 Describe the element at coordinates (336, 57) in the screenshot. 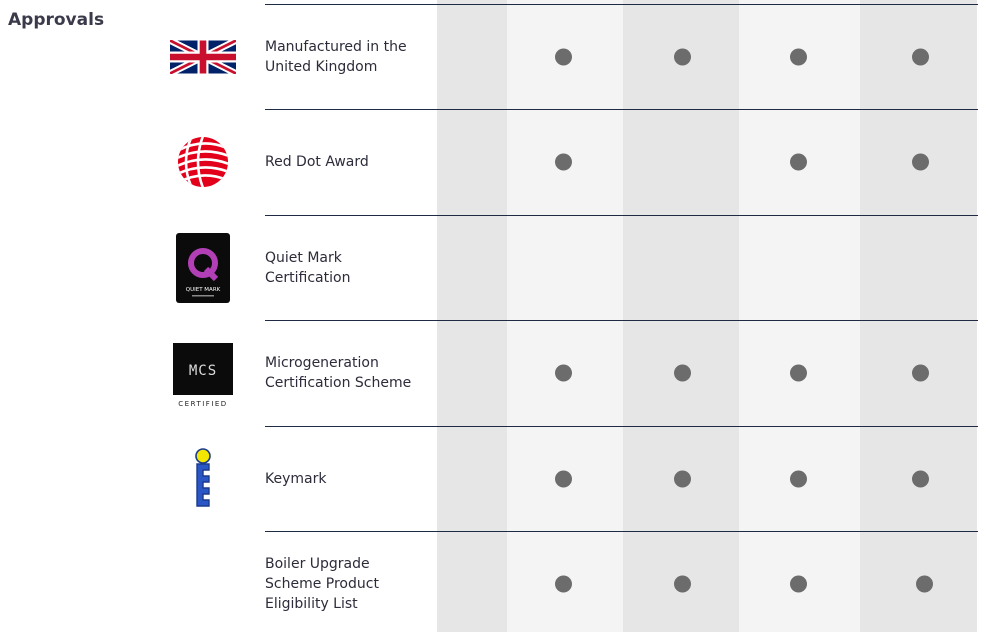

I see `approval-label: Manufactured in the United Kingdom` at that location.